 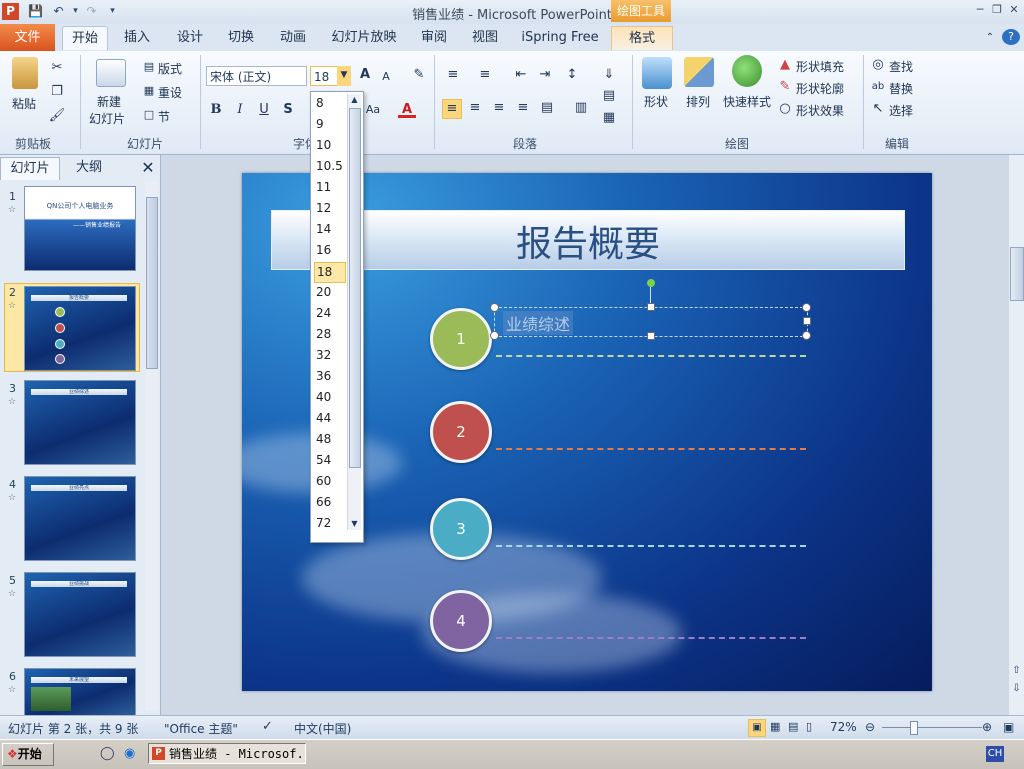 What do you see at coordinates (354, 100) in the screenshot?
I see `scroll-up-icon: ▲` at bounding box center [354, 100].